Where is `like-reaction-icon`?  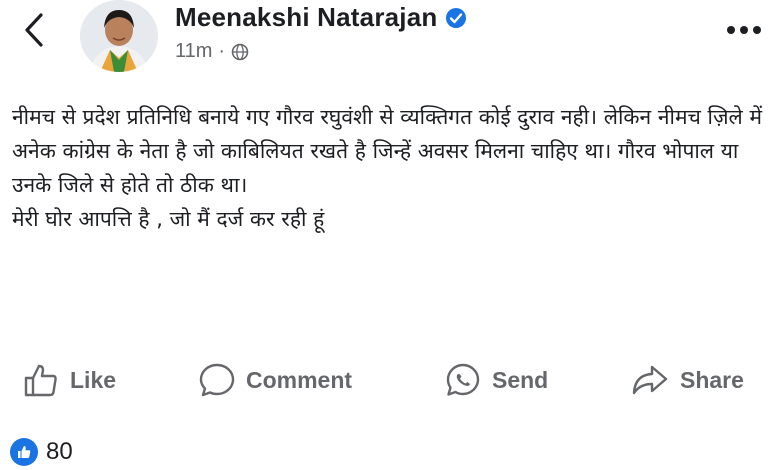 like-reaction-icon is located at coordinates (24, 452).